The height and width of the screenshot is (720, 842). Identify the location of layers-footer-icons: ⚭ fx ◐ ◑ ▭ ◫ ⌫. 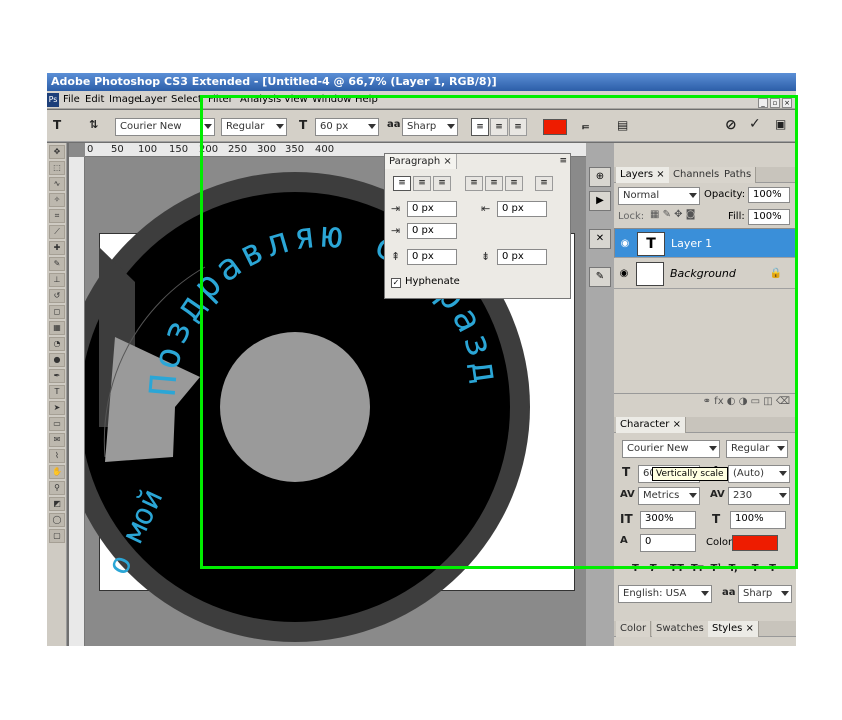
(705, 401).